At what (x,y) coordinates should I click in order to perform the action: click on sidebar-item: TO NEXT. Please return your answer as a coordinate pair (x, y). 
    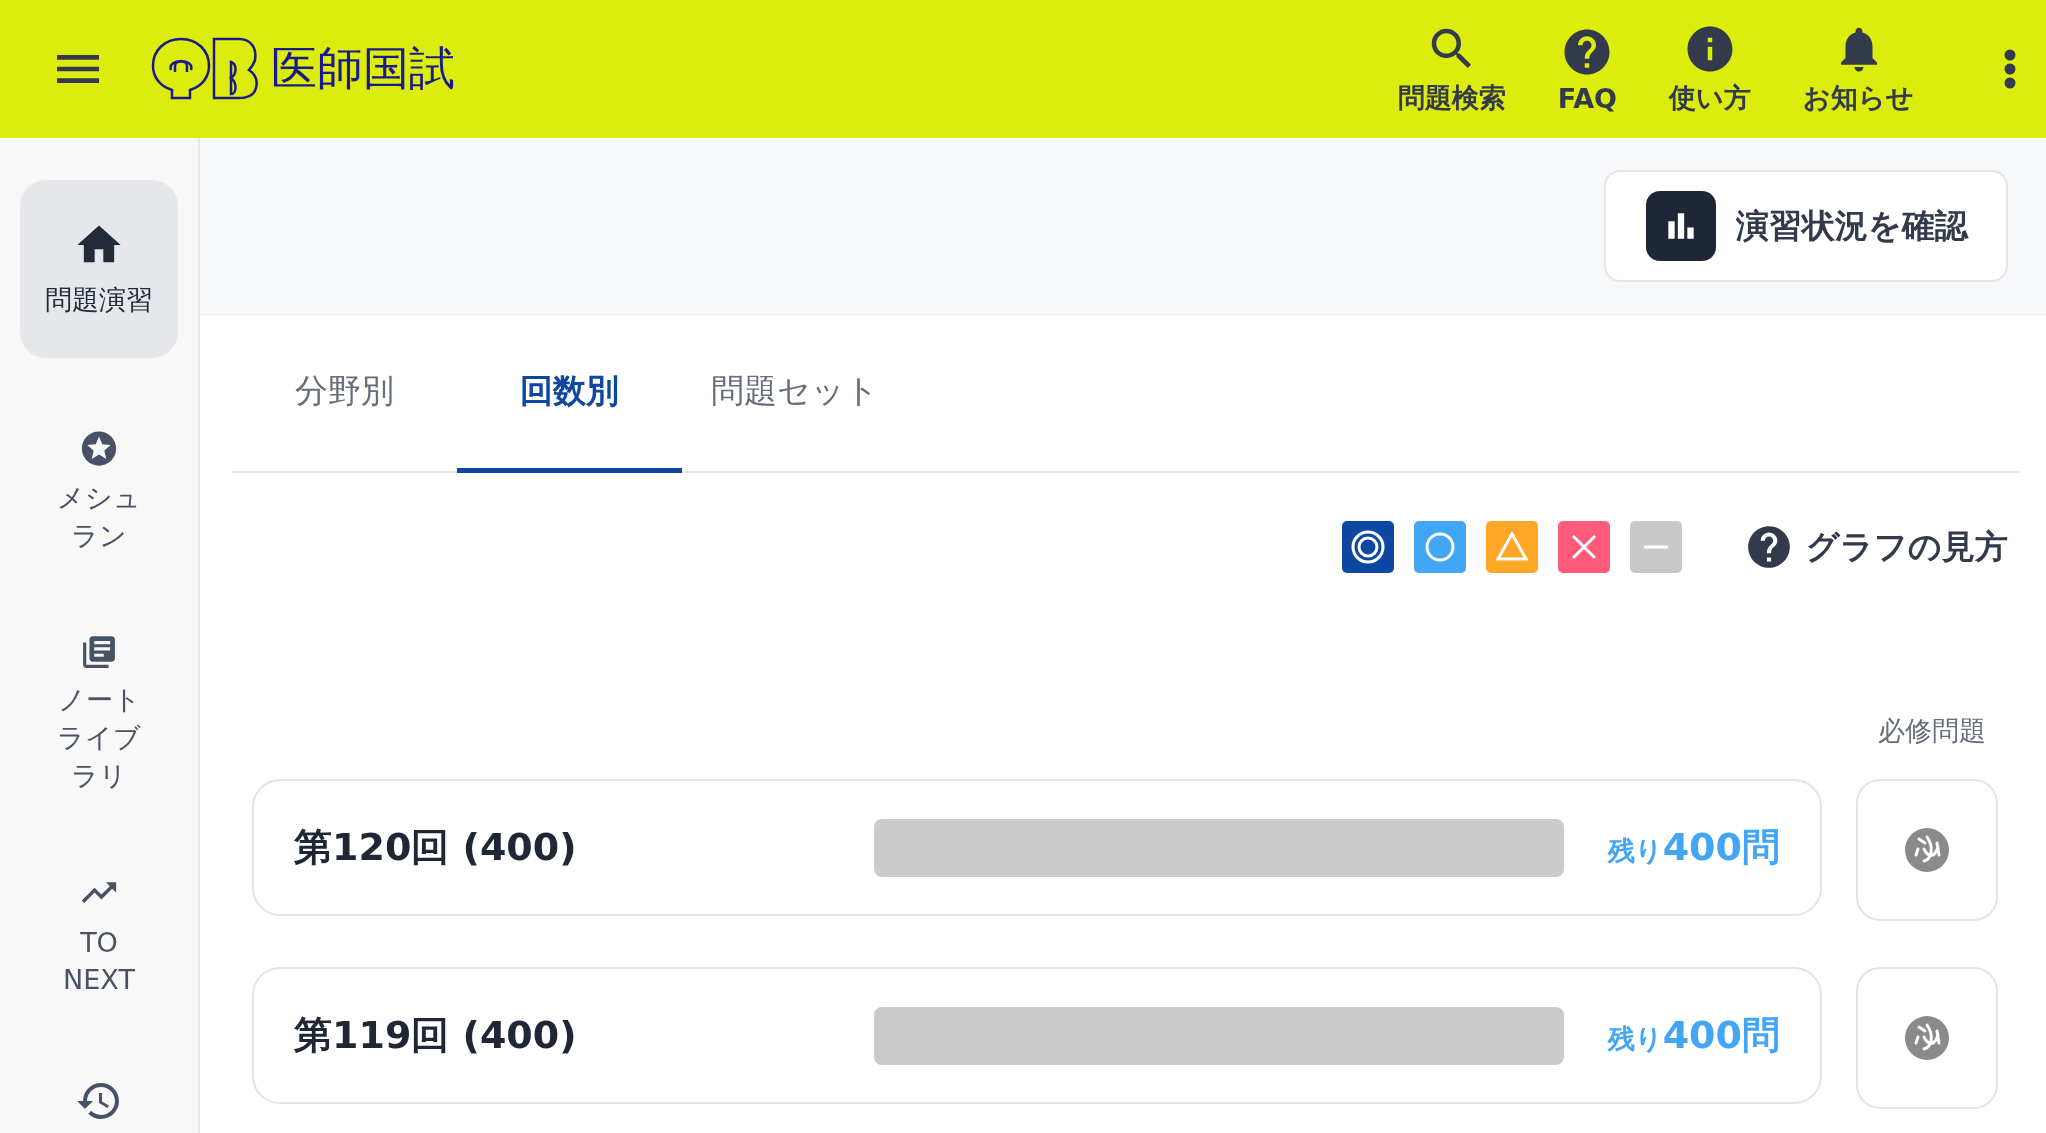
    Looking at the image, I should click on (99, 936).